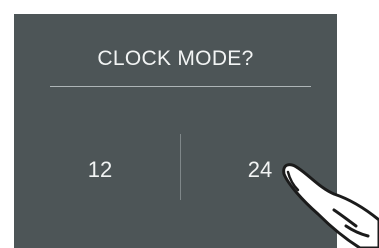  Describe the element at coordinates (100, 170) in the screenshot. I see `option-12-hour: 12` at that location.